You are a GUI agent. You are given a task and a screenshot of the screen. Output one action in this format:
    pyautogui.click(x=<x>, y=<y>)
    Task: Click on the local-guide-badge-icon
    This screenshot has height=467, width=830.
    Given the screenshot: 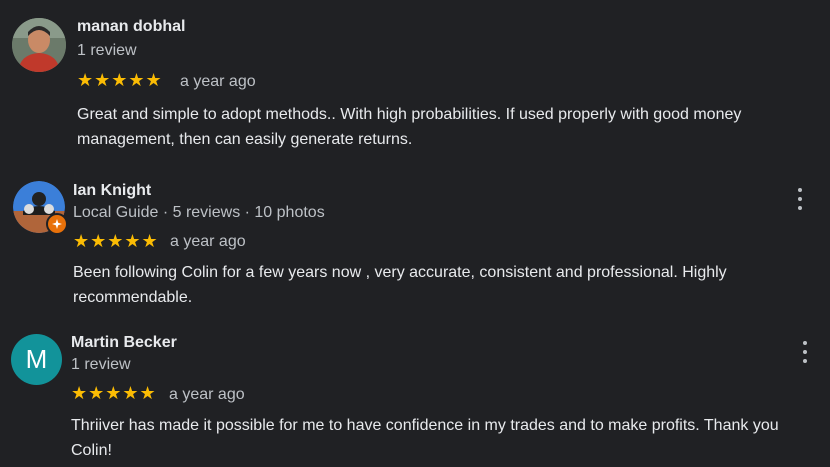 What is the action you would take?
    pyautogui.click(x=57, y=224)
    